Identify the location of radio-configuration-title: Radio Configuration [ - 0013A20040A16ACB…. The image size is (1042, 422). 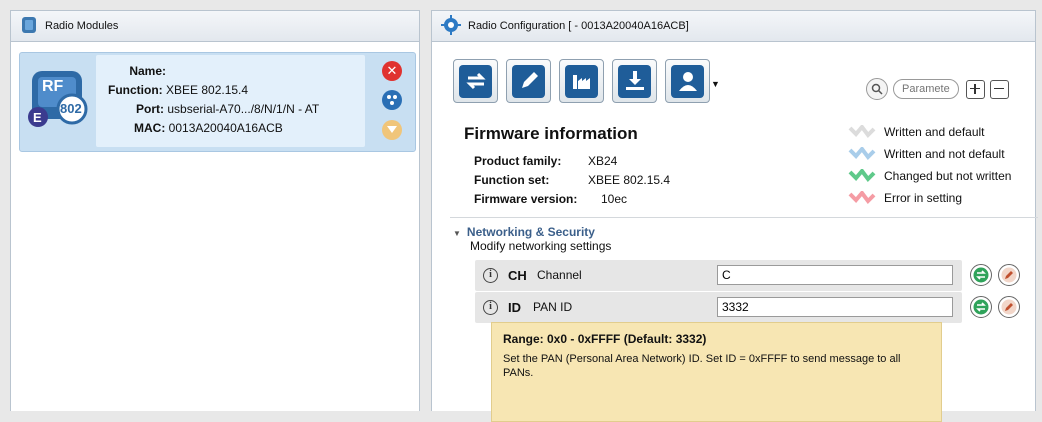
(578, 26).